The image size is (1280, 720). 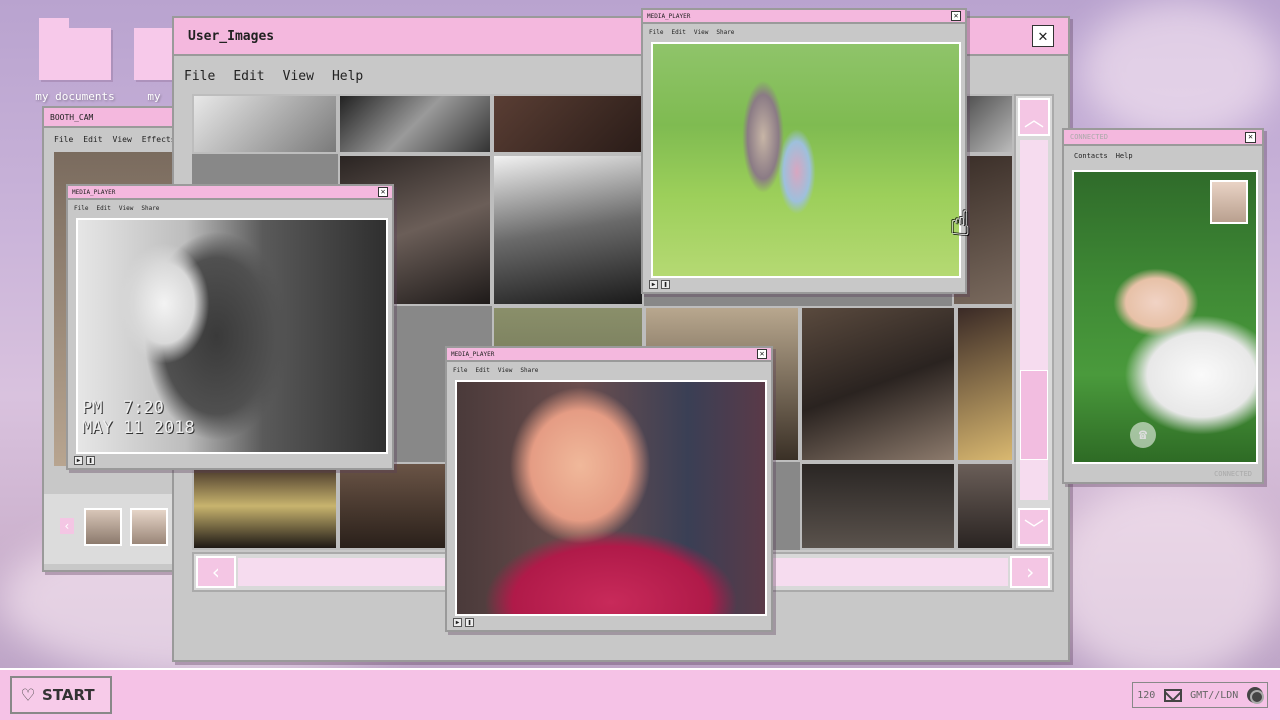 I want to click on scroll-down-button: ﹀, so click(x=1034, y=527).